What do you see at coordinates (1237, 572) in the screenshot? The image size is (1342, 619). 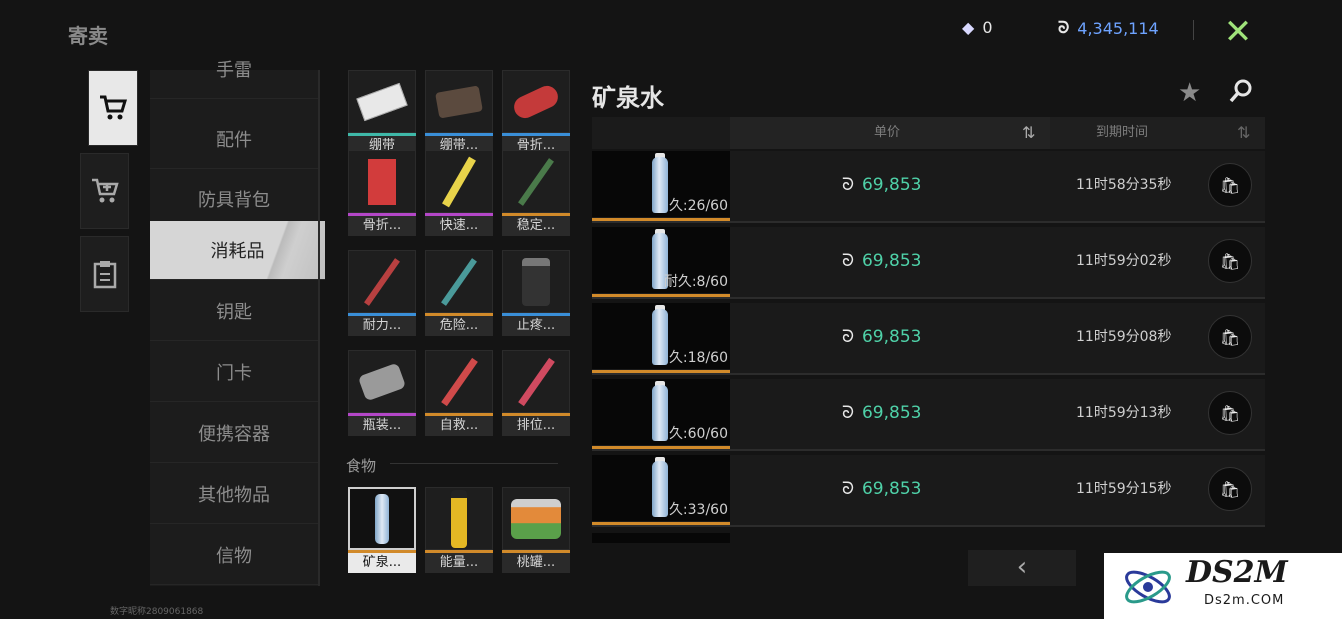 I see `watermark-brand: DS2M` at bounding box center [1237, 572].